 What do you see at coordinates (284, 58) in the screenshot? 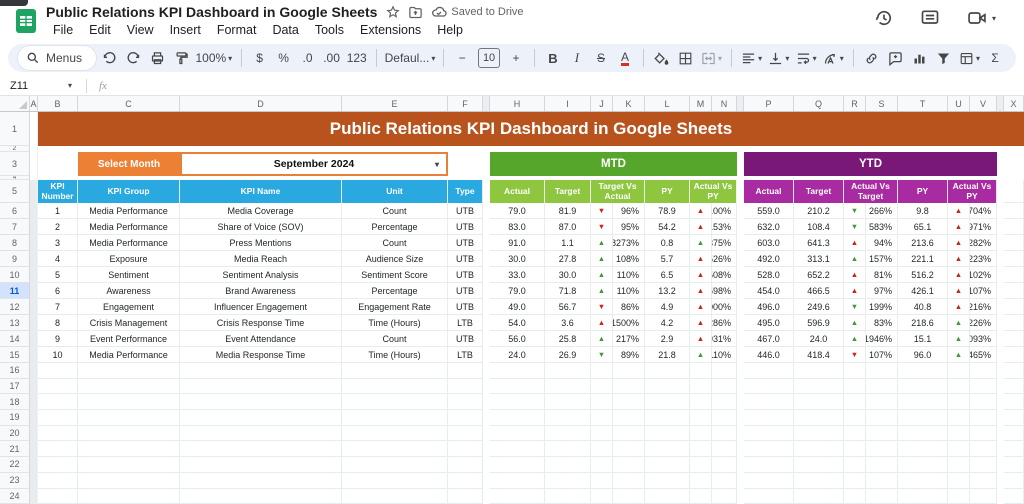
I see `format-percent-button: %` at bounding box center [284, 58].